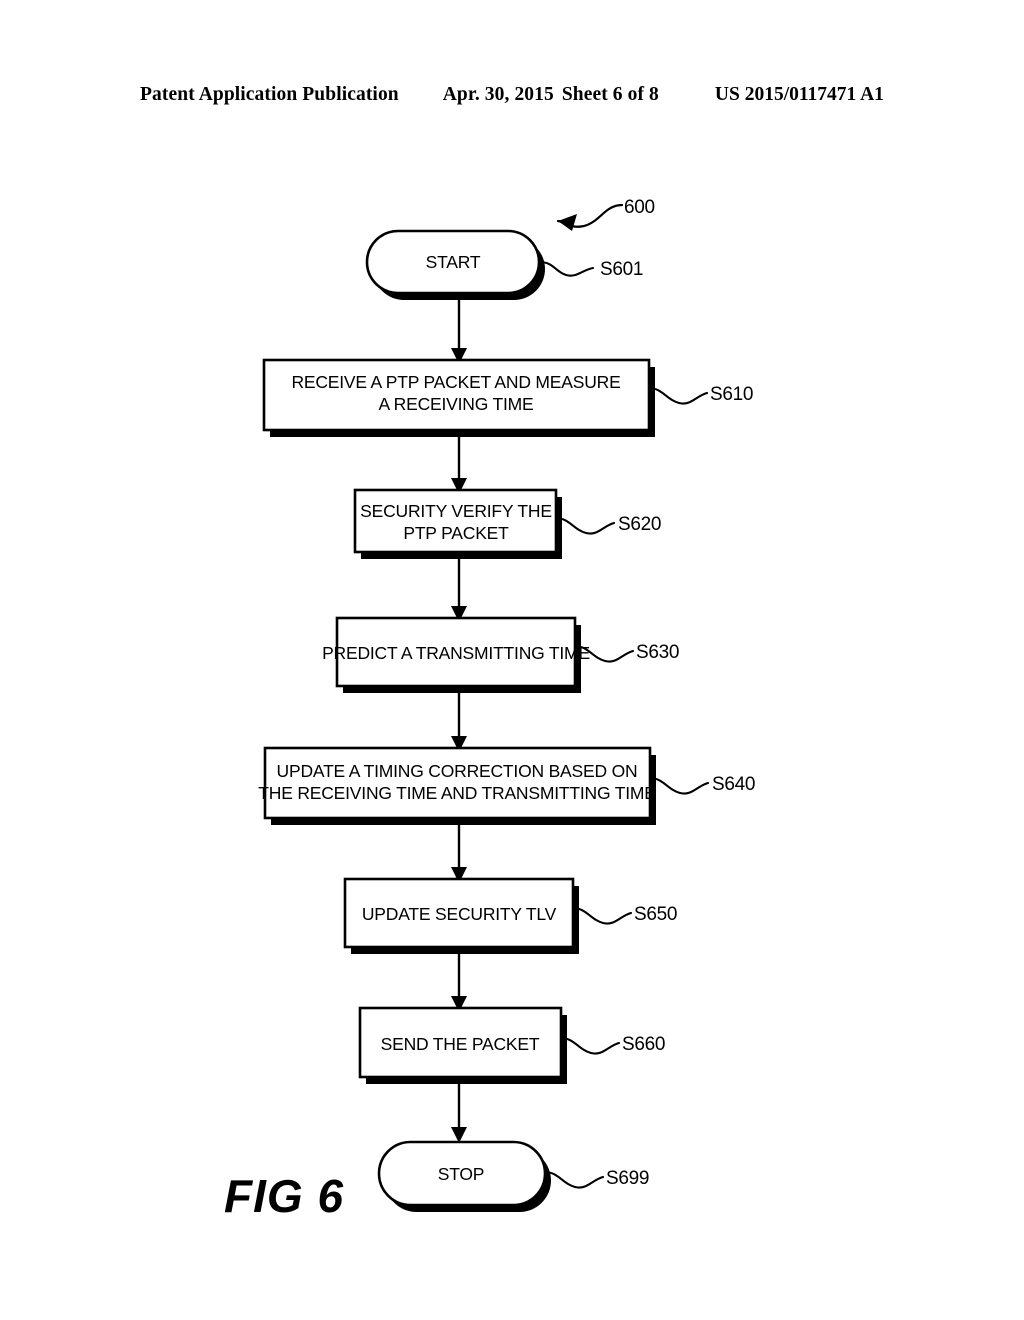 This screenshot has width=1024, height=1320. What do you see at coordinates (455, 382) in the screenshot?
I see `node-s610-label-line1: RECEIVE A PTP PACKET AND MEASURE` at bounding box center [455, 382].